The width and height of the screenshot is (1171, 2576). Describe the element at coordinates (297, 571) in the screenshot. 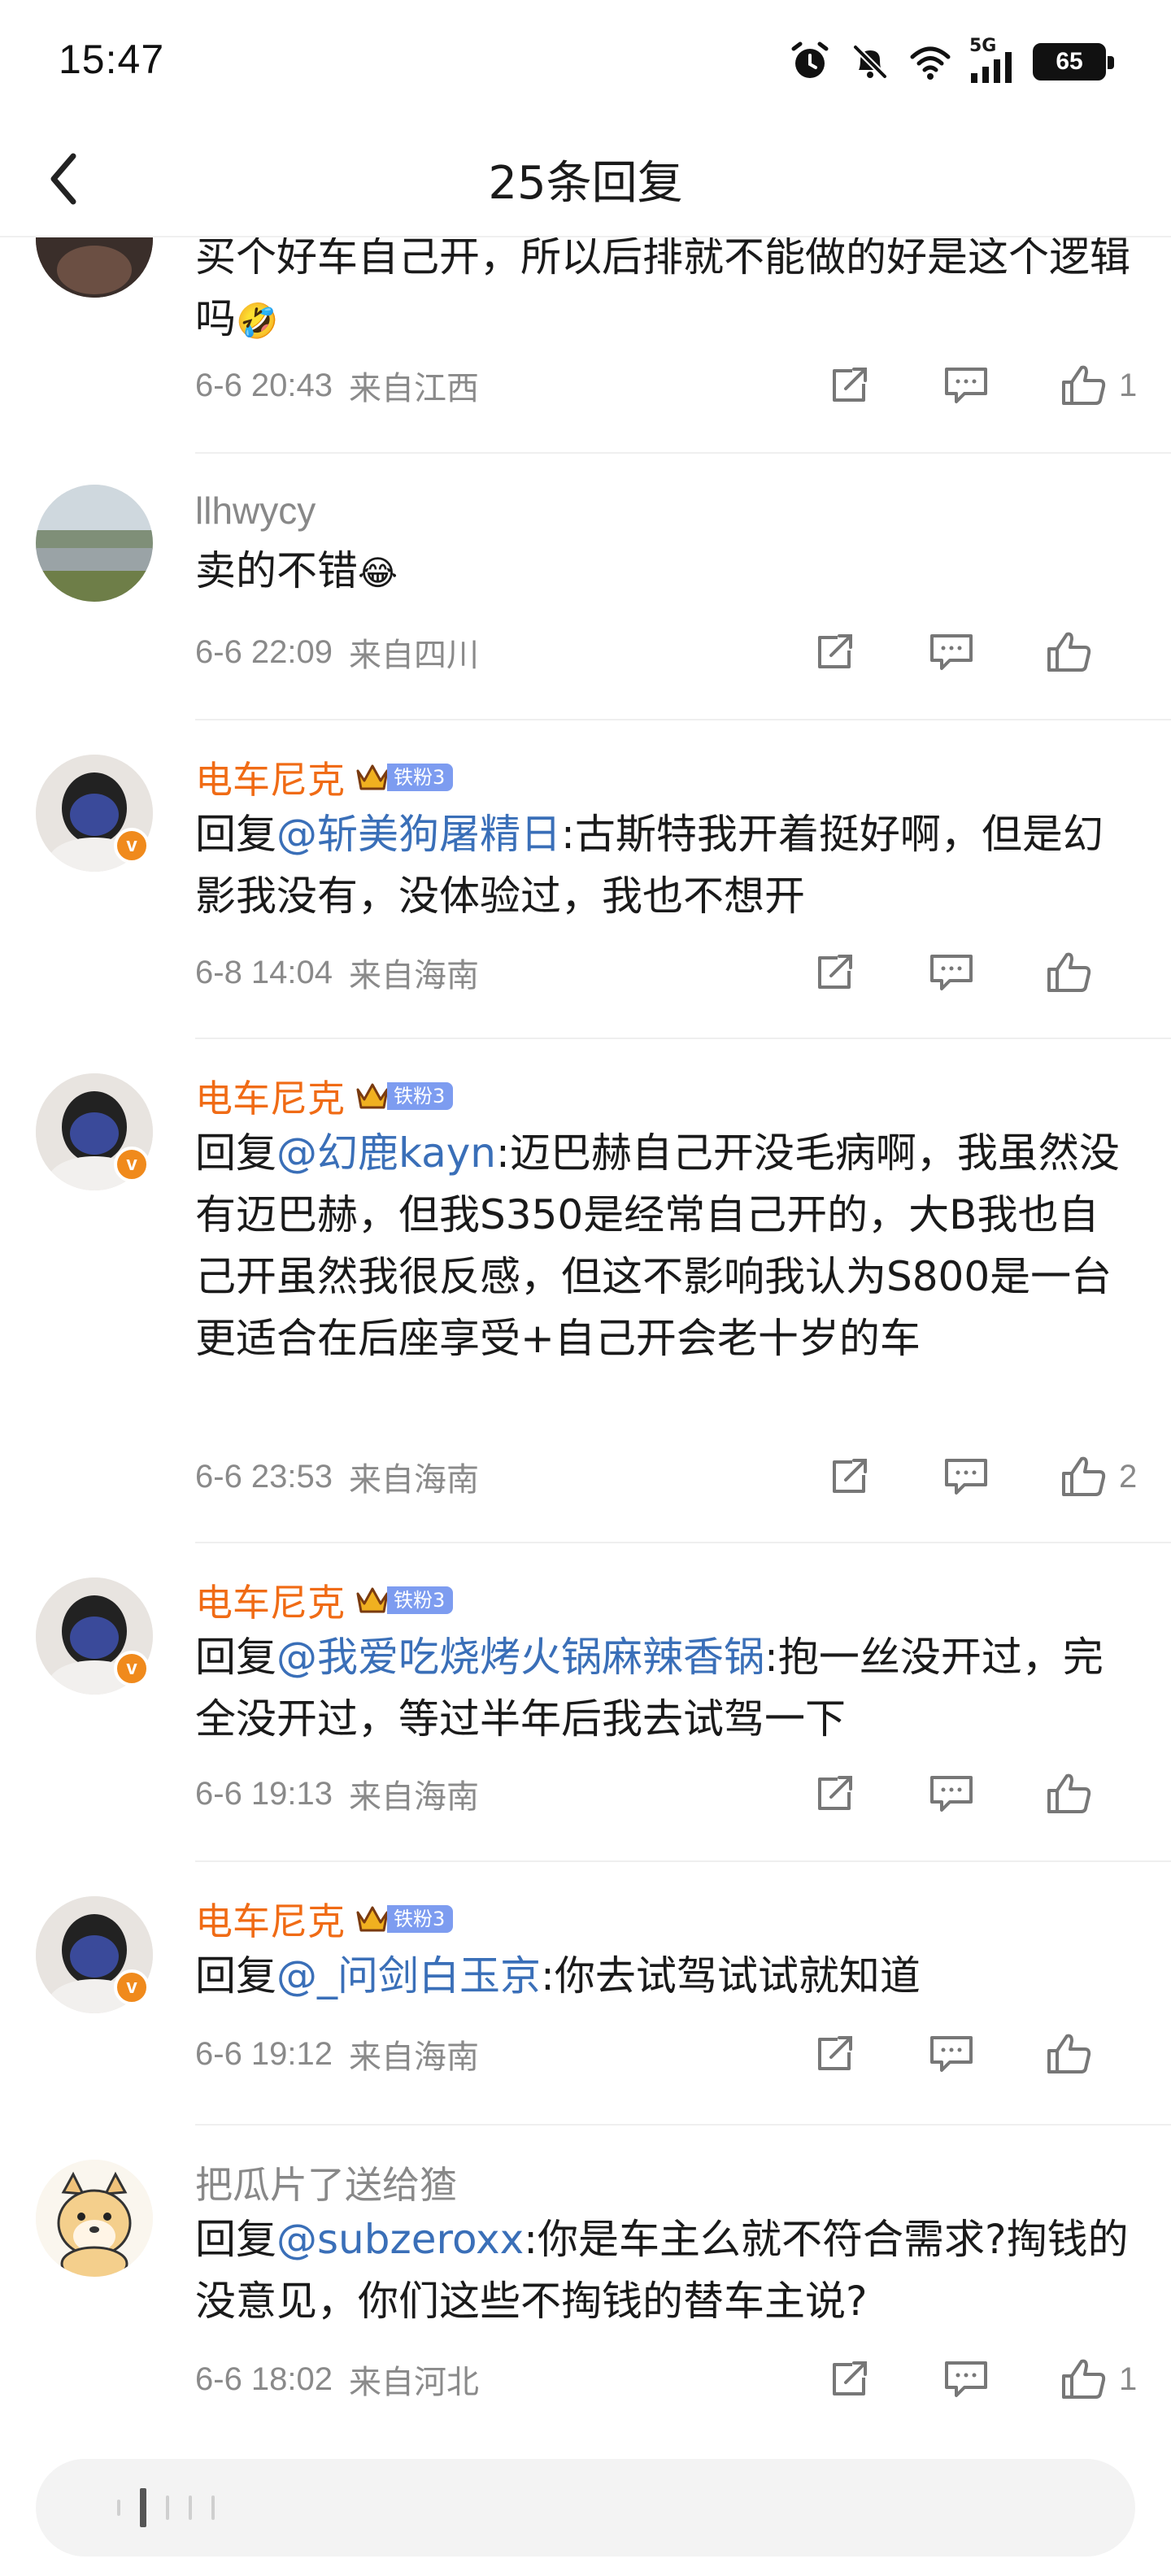

I see `comment-text: 卖的不错😂` at that location.